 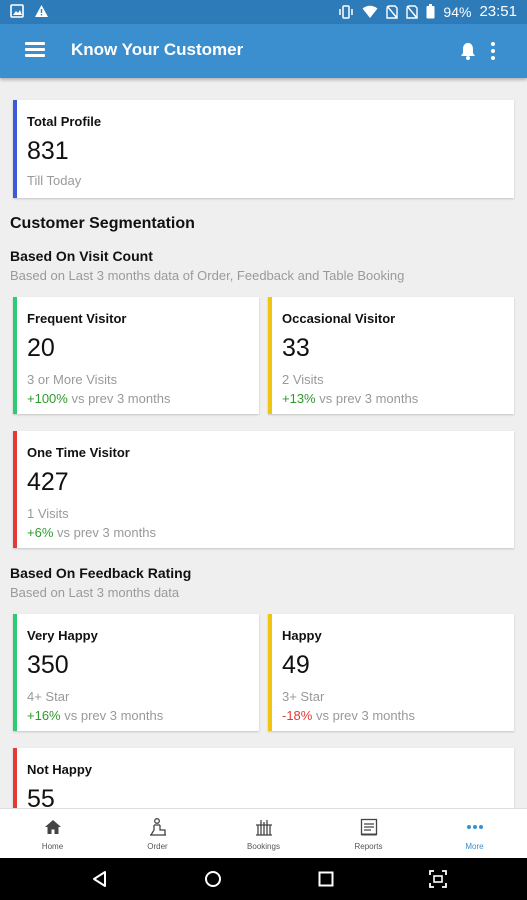 I want to click on bottom-navigation: Home Order Bookings Reports More, so click(x=263, y=833).